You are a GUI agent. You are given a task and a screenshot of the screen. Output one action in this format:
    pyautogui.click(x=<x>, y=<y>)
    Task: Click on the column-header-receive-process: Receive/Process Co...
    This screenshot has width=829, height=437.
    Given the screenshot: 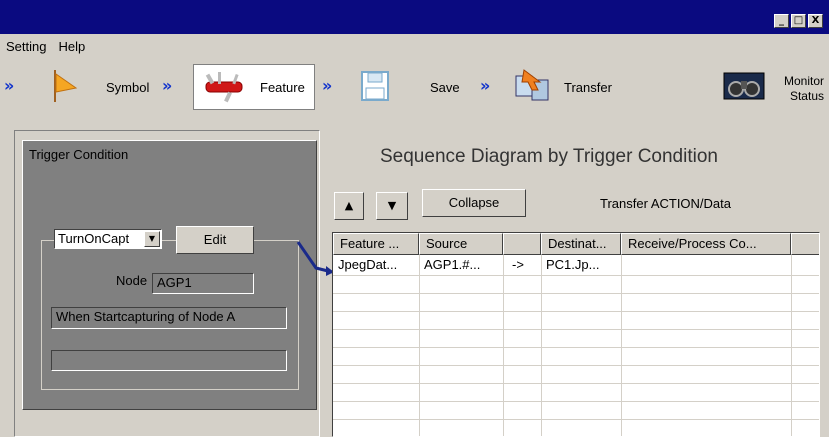 What is the action you would take?
    pyautogui.click(x=706, y=244)
    